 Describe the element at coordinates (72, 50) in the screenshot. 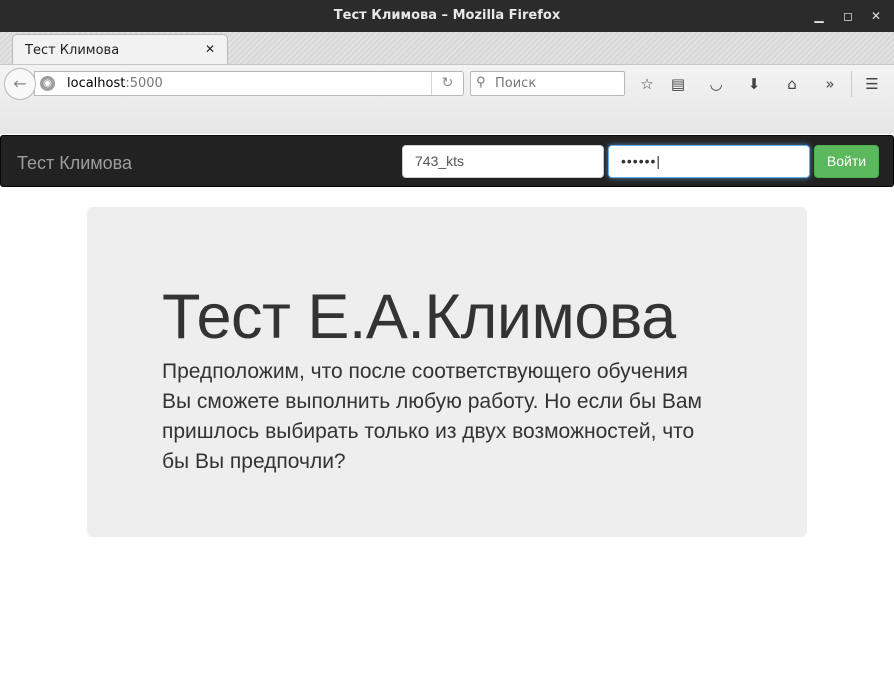

I see `tab-label: Тест Климова` at that location.